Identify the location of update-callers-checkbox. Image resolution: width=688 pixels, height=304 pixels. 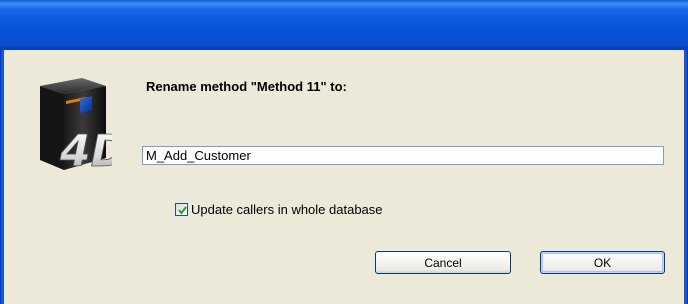
(181, 209).